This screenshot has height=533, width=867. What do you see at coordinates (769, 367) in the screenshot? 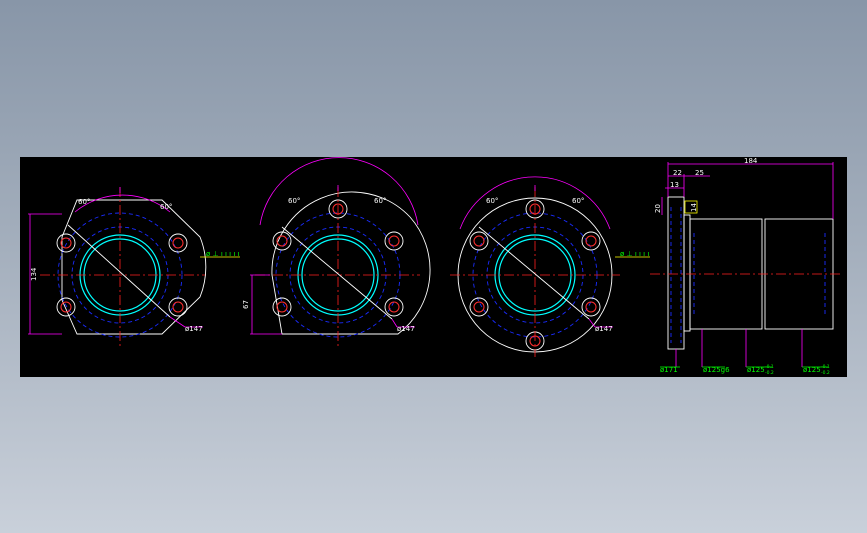
I see `body-dia-1-tol-upper: -0.1` at bounding box center [769, 367].